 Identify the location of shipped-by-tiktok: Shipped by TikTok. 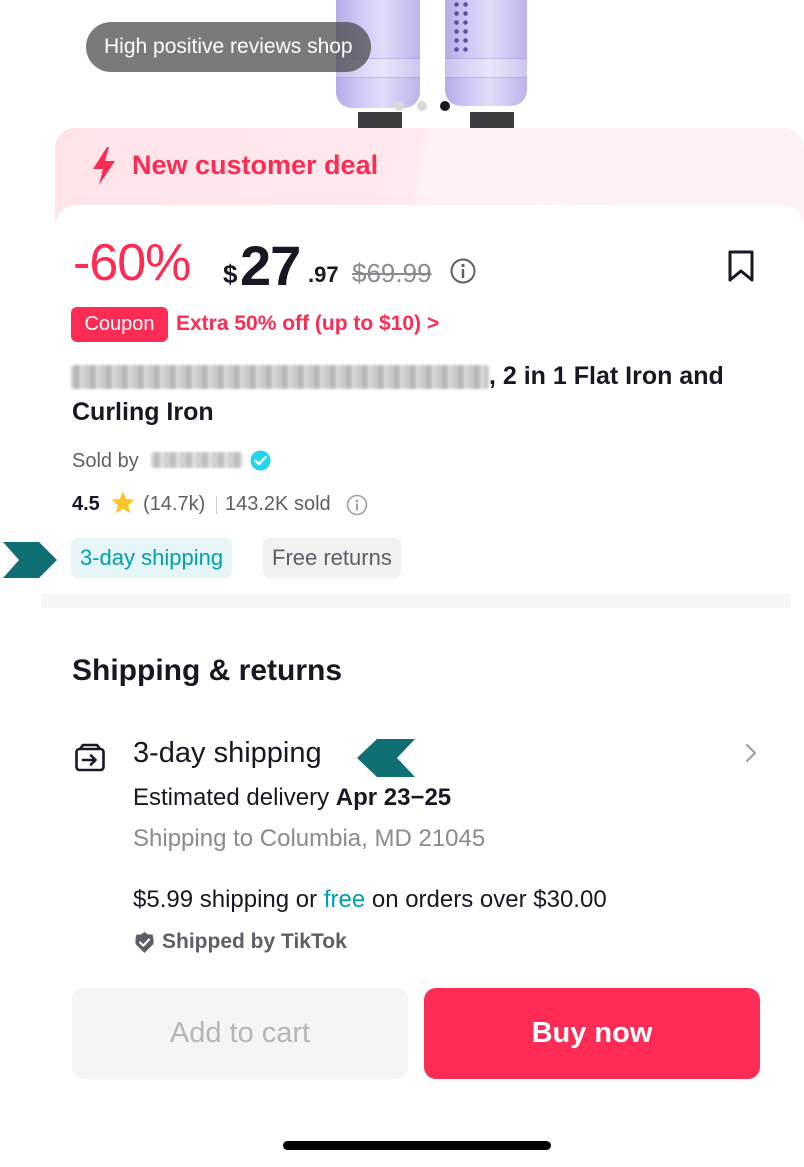
(254, 941).